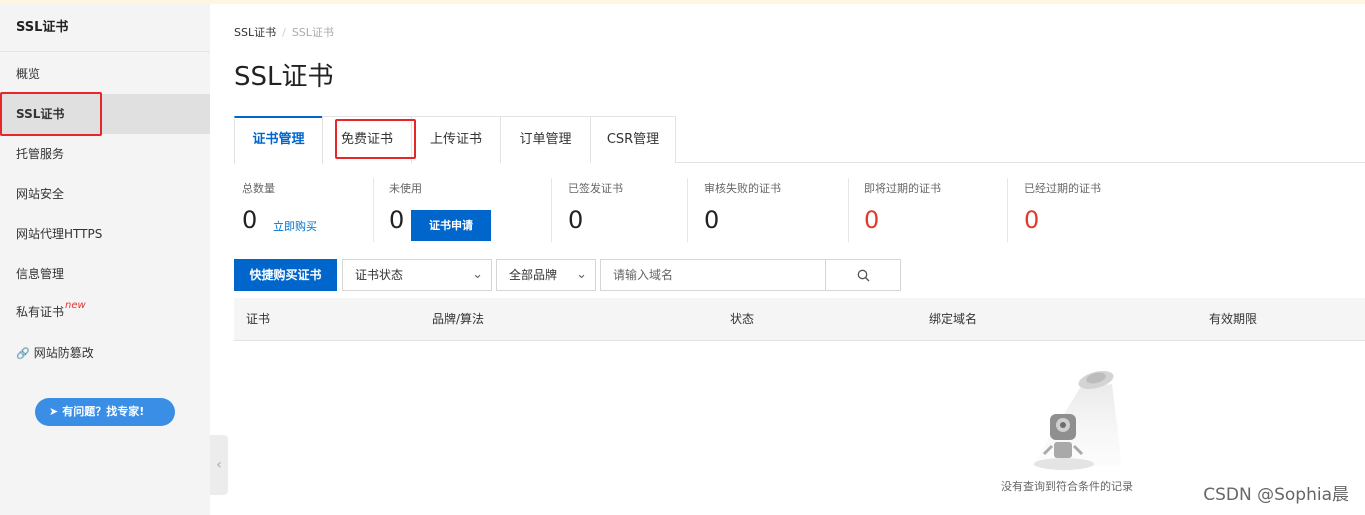 Image resolution: width=1365 pixels, height=515 pixels. Describe the element at coordinates (105, 28) in the screenshot. I see `sidebar-title: SSL证书` at that location.